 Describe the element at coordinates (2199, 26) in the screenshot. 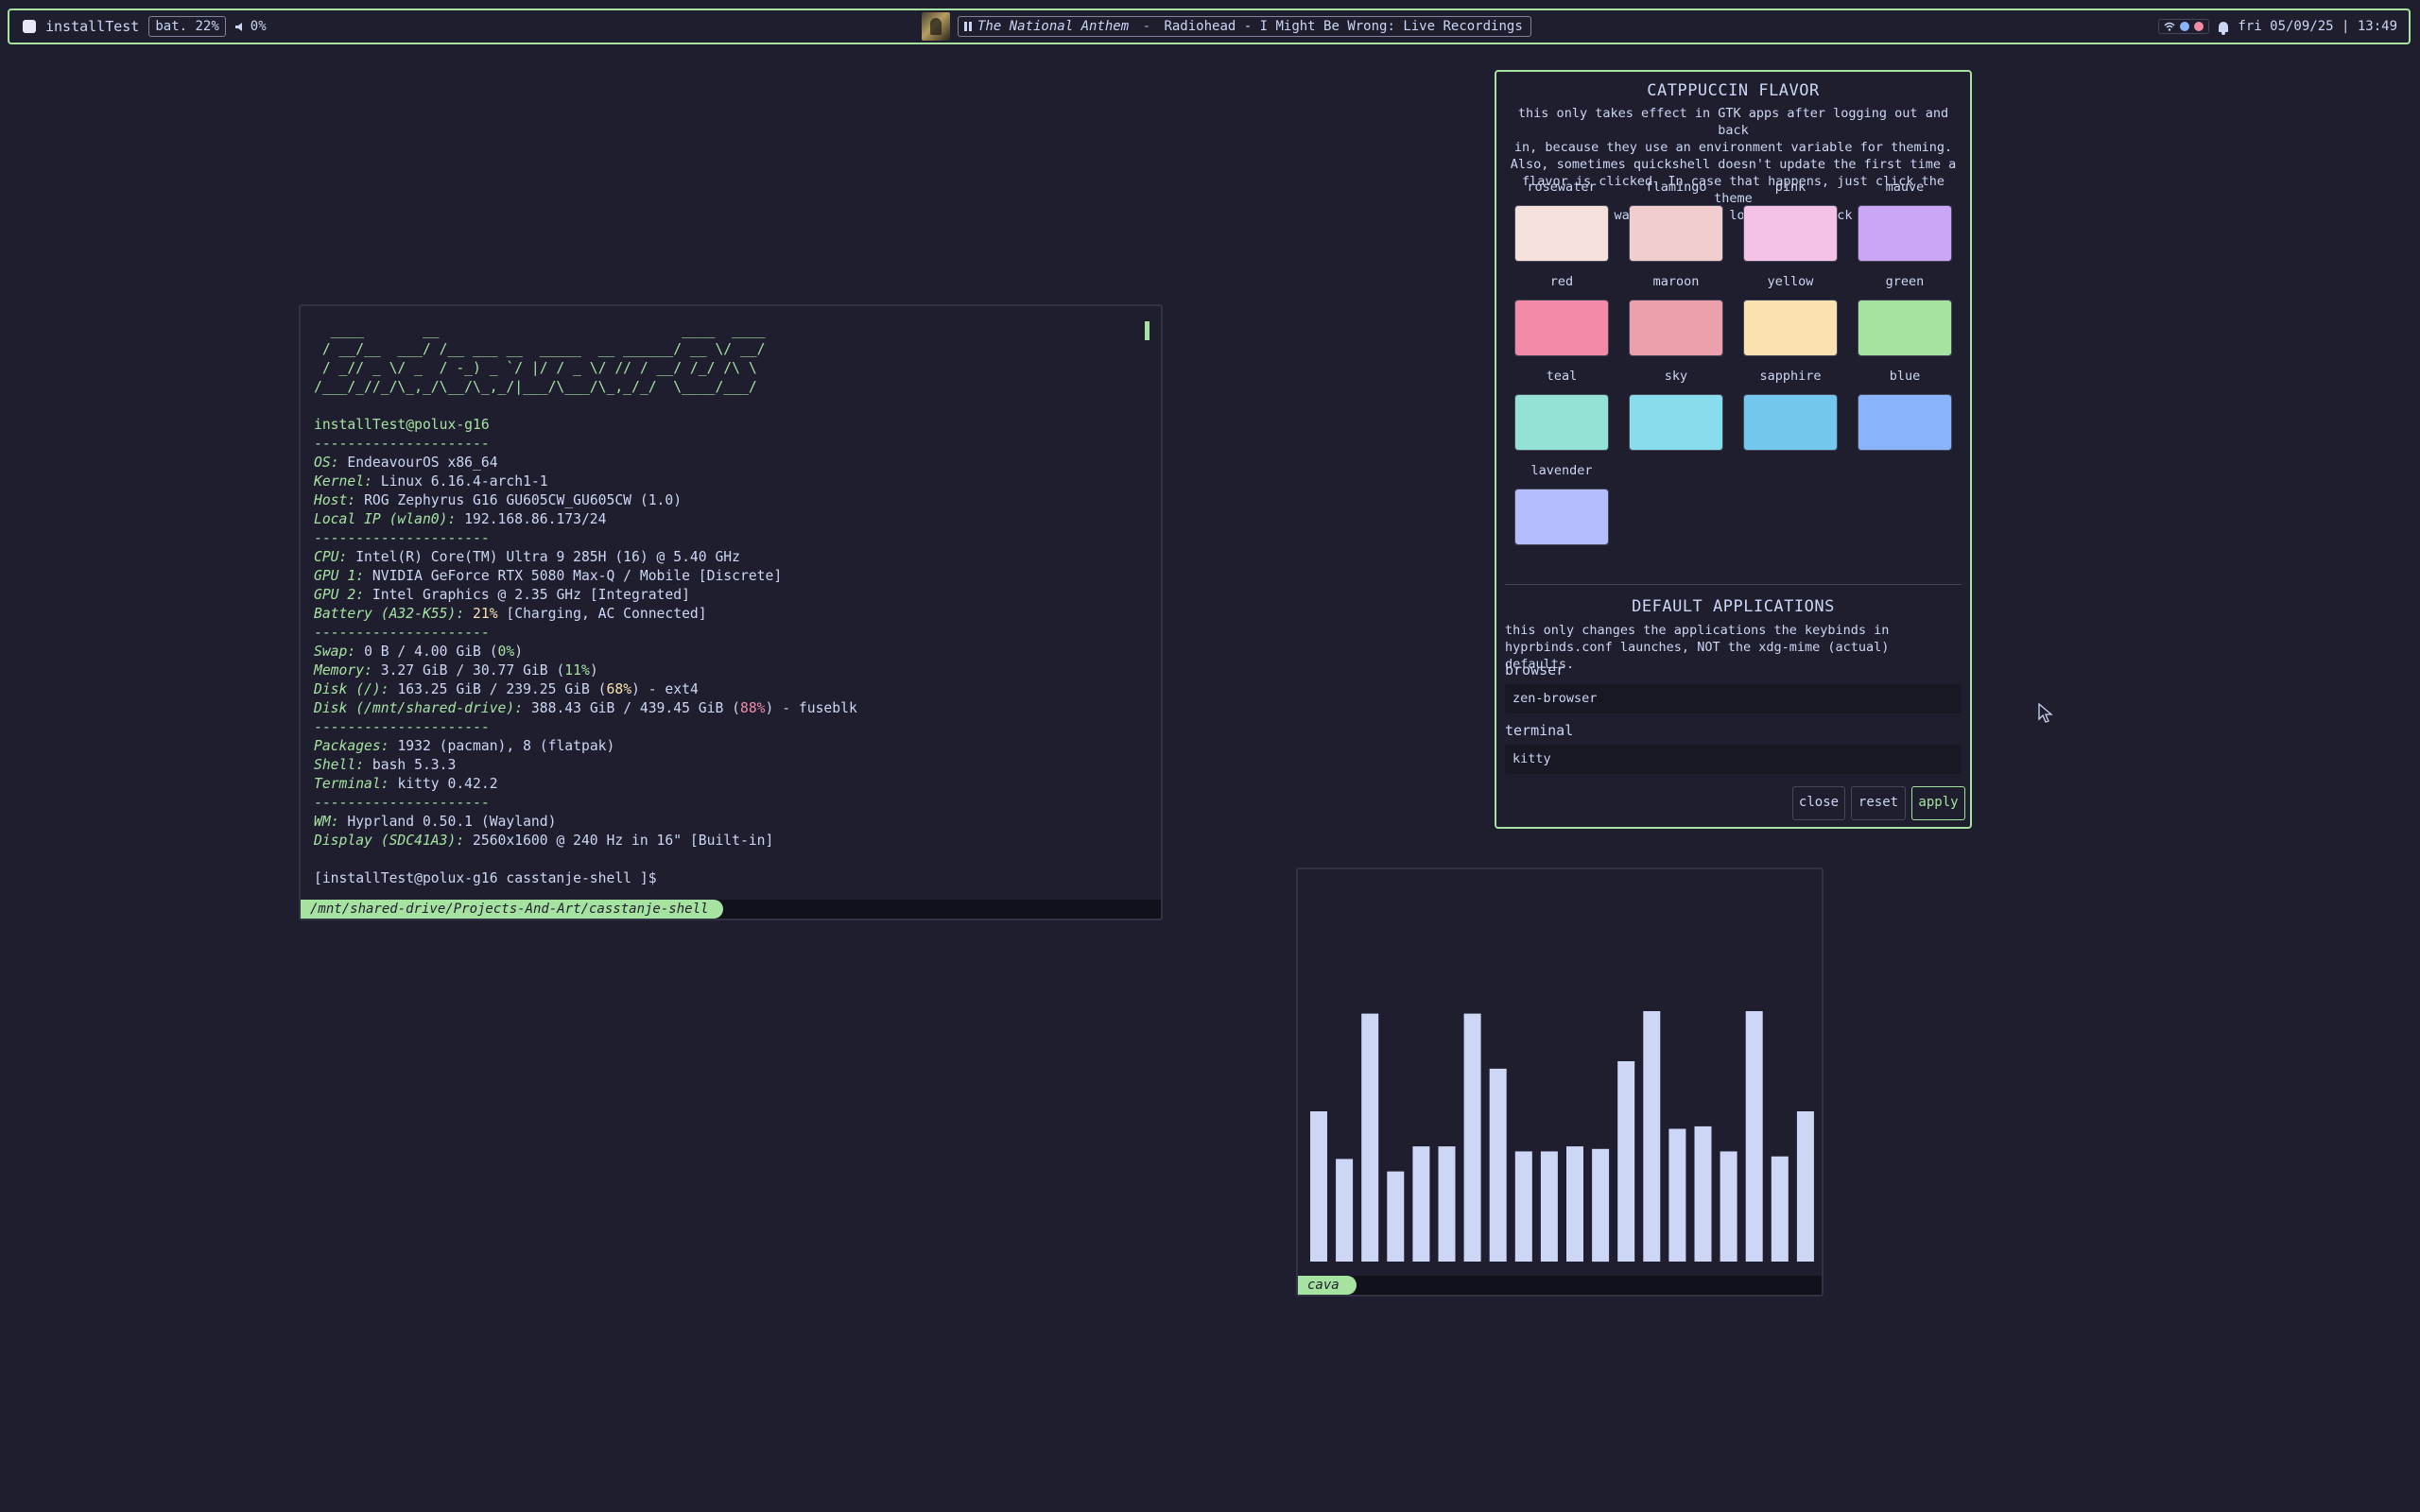

I see `tray-app-icon` at that location.